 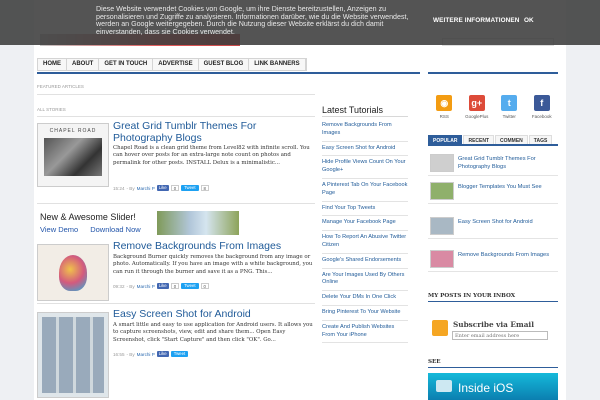 What do you see at coordinates (51, 109) in the screenshot?
I see `all-stories-label: ALL STORIES` at bounding box center [51, 109].